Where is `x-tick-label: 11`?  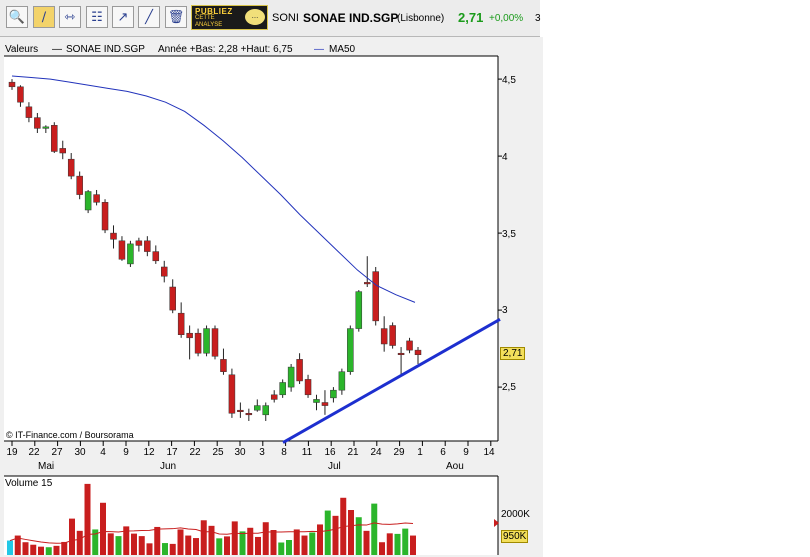
x-tick-label: 11 is located at coordinates (307, 452).